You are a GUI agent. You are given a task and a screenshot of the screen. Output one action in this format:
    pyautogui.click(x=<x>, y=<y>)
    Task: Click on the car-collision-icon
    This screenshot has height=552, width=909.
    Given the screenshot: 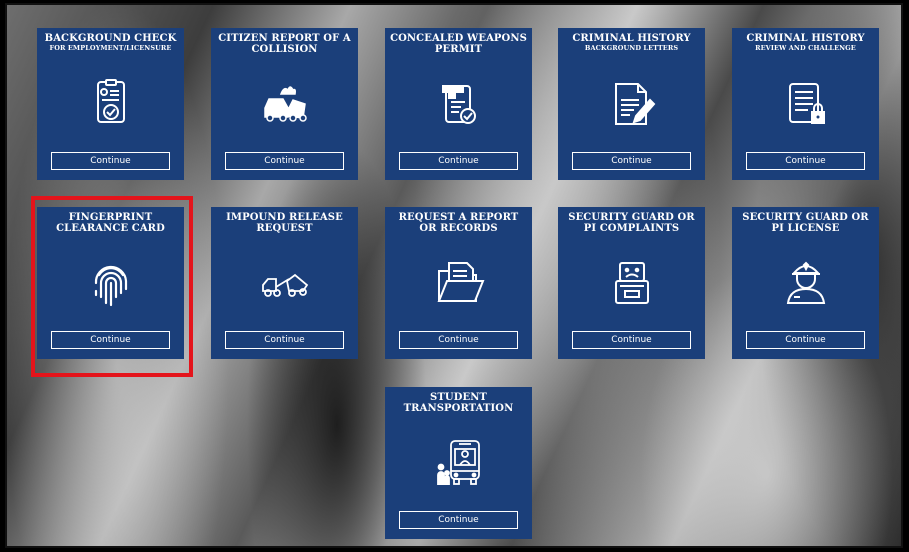 What is the action you would take?
    pyautogui.click(x=285, y=104)
    